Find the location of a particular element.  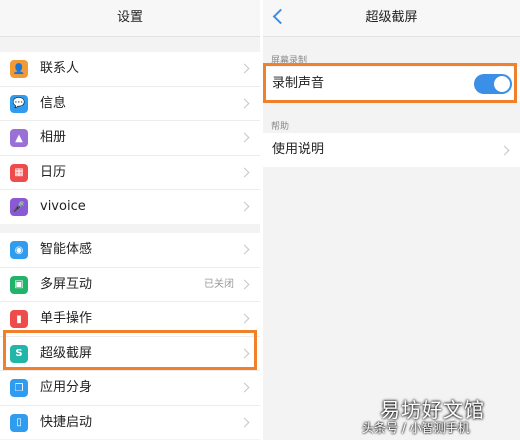

settings-item-label: 应用分身 is located at coordinates (66, 387).